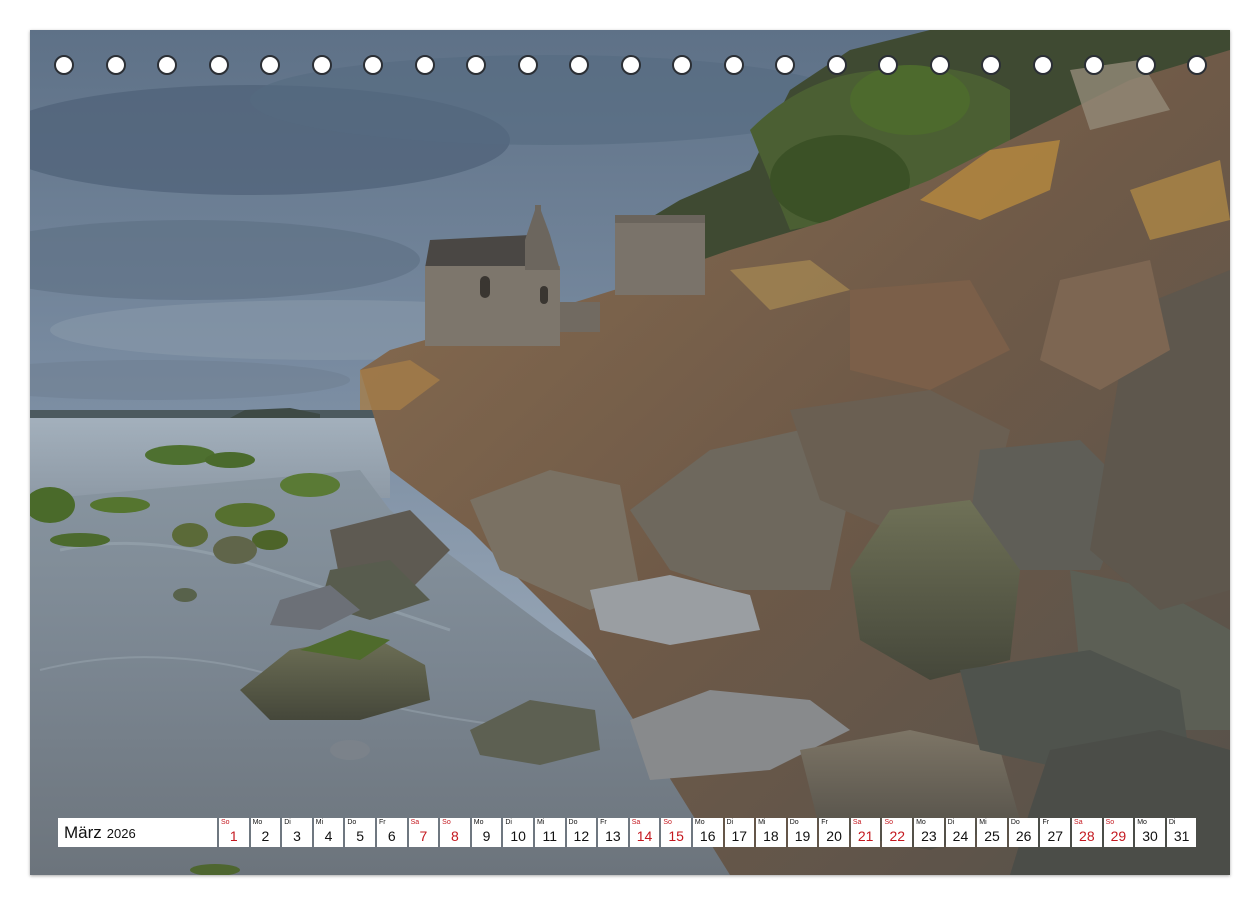  I want to click on day-number: 19, so click(802, 836).